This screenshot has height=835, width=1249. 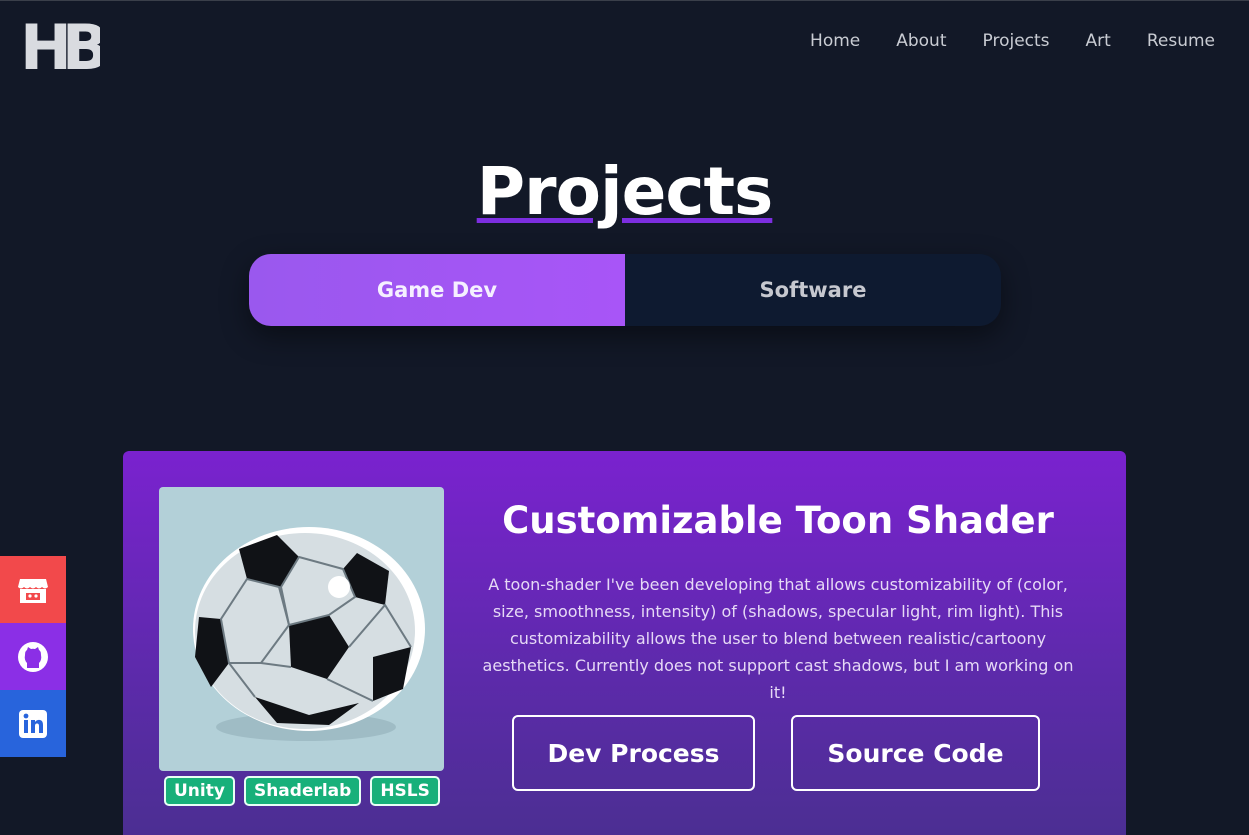 I want to click on dev-process-button: Dev Process, so click(x=633, y=753).